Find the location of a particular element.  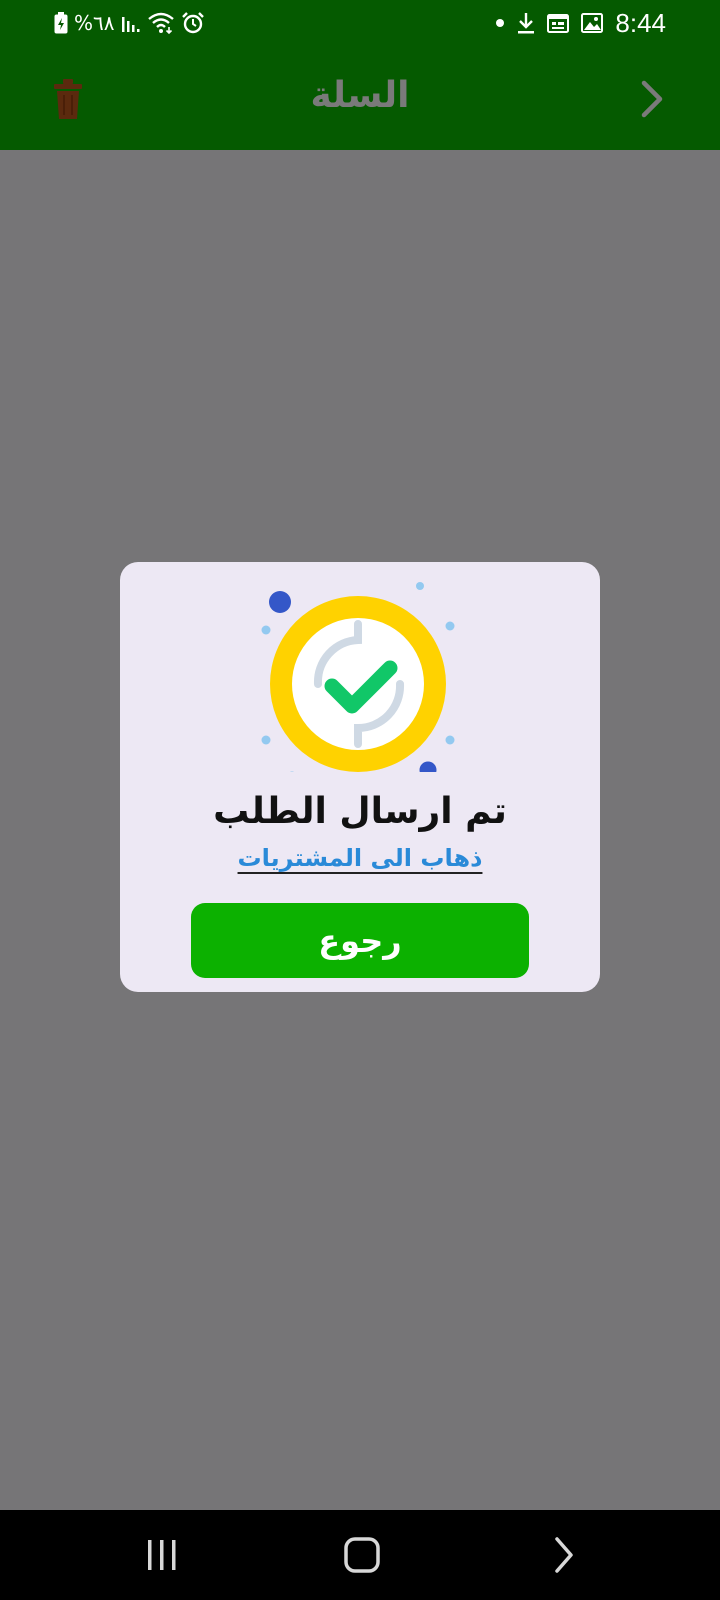

calendar-icon is located at coordinates (558, 23).